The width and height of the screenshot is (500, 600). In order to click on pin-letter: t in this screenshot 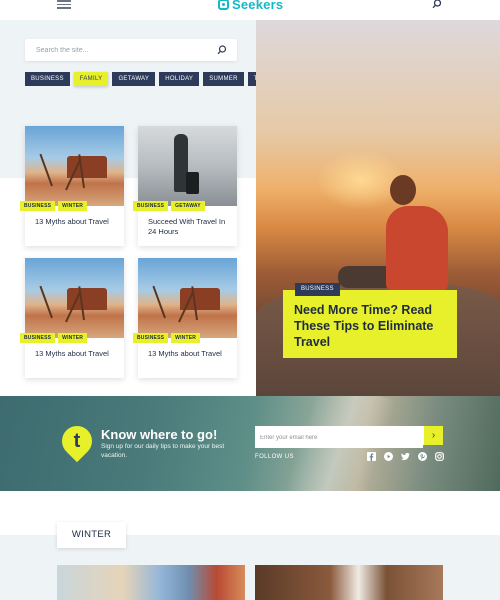, I will do `click(77, 441)`.